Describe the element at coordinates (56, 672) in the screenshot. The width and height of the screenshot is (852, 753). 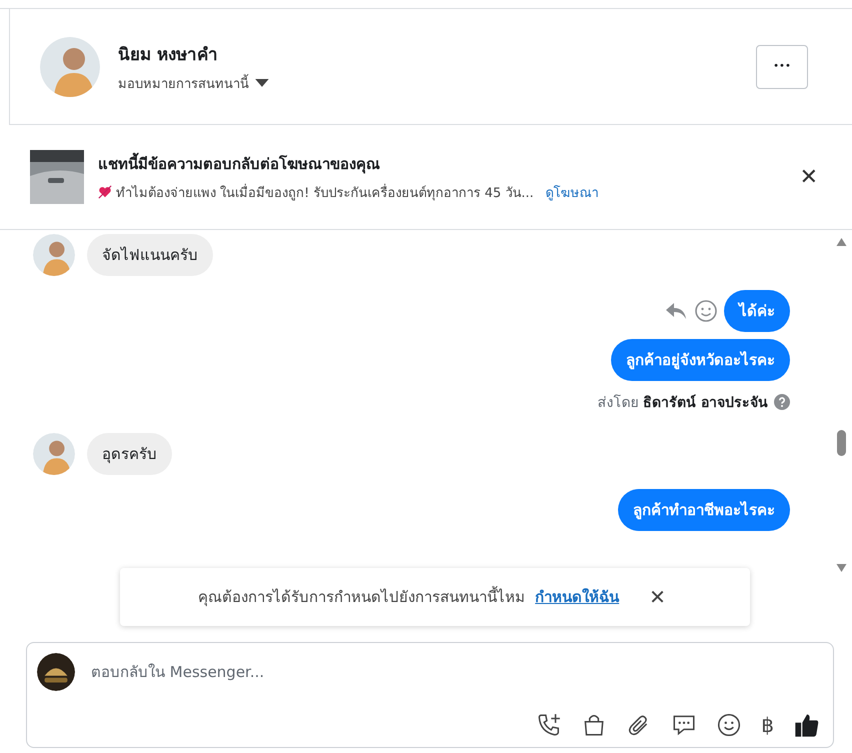
I see `page-avatar` at that location.